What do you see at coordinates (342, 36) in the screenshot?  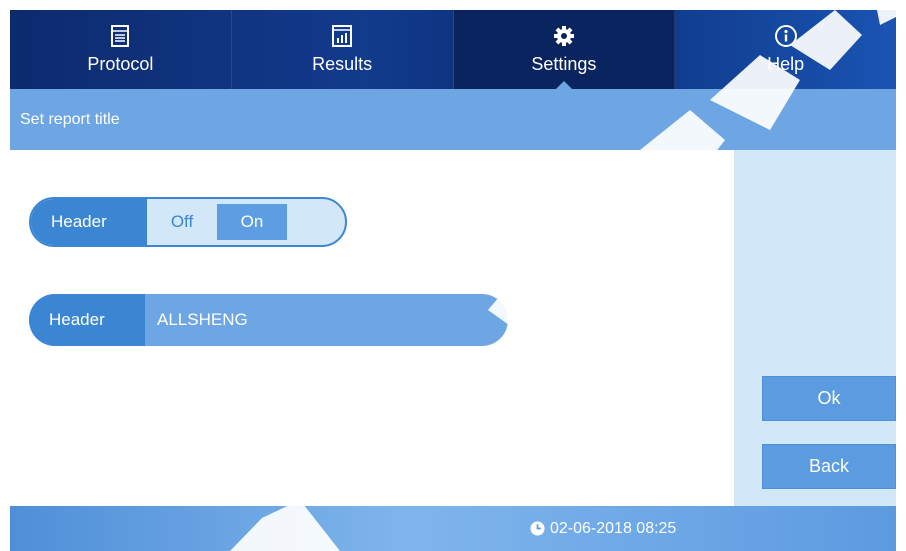 I see `results-chart-icon` at bounding box center [342, 36].